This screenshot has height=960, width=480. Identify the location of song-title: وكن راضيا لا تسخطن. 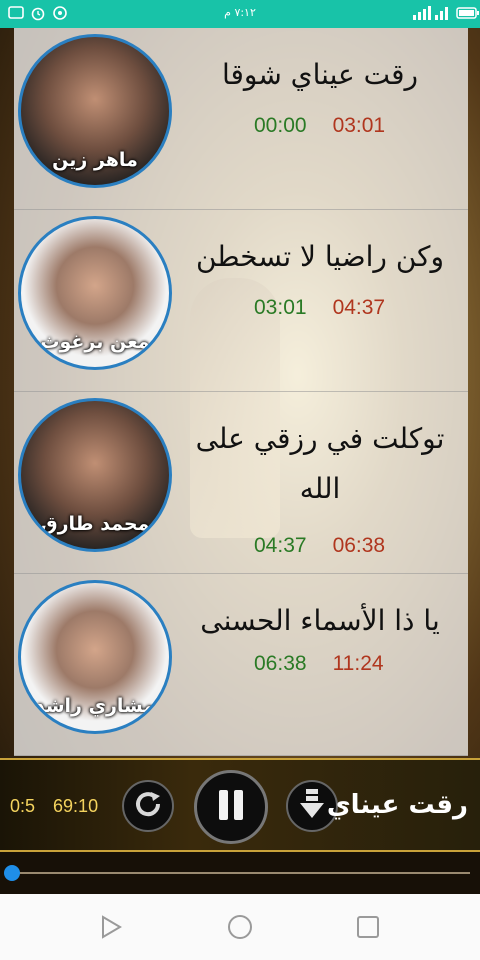
(320, 256).